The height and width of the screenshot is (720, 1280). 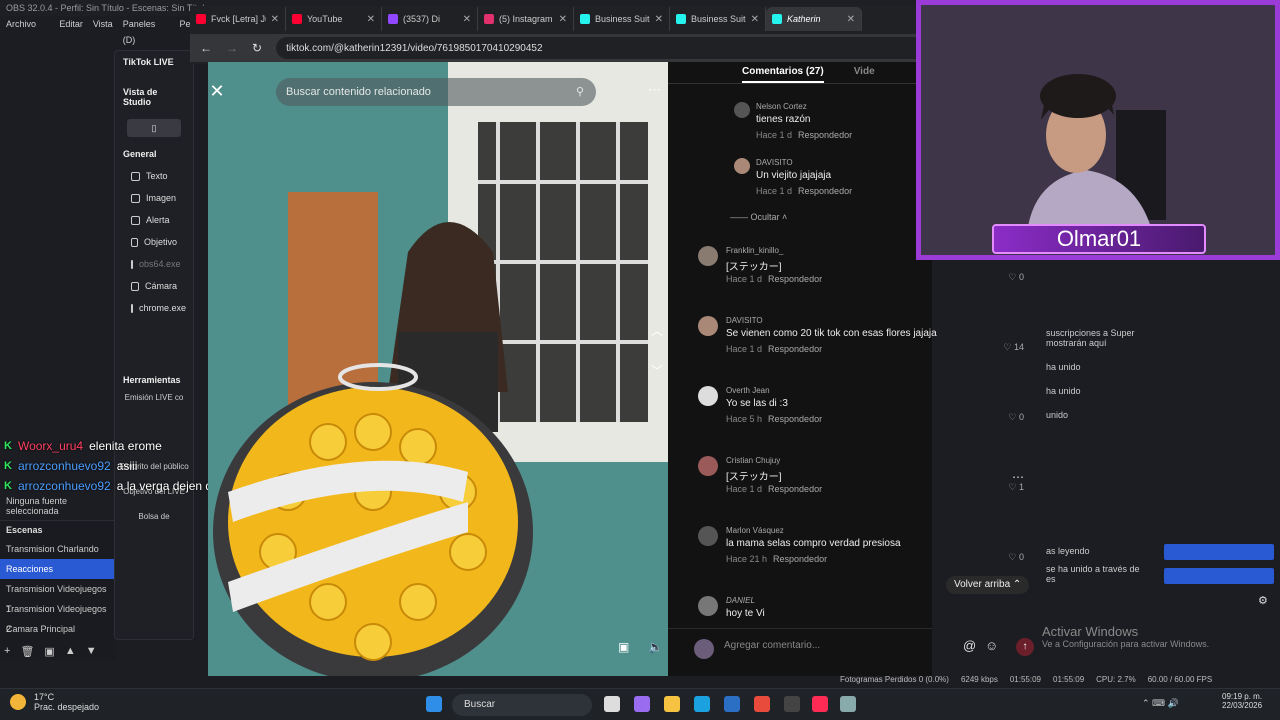 I want to click on reload-icon: ↻, so click(x=257, y=48).